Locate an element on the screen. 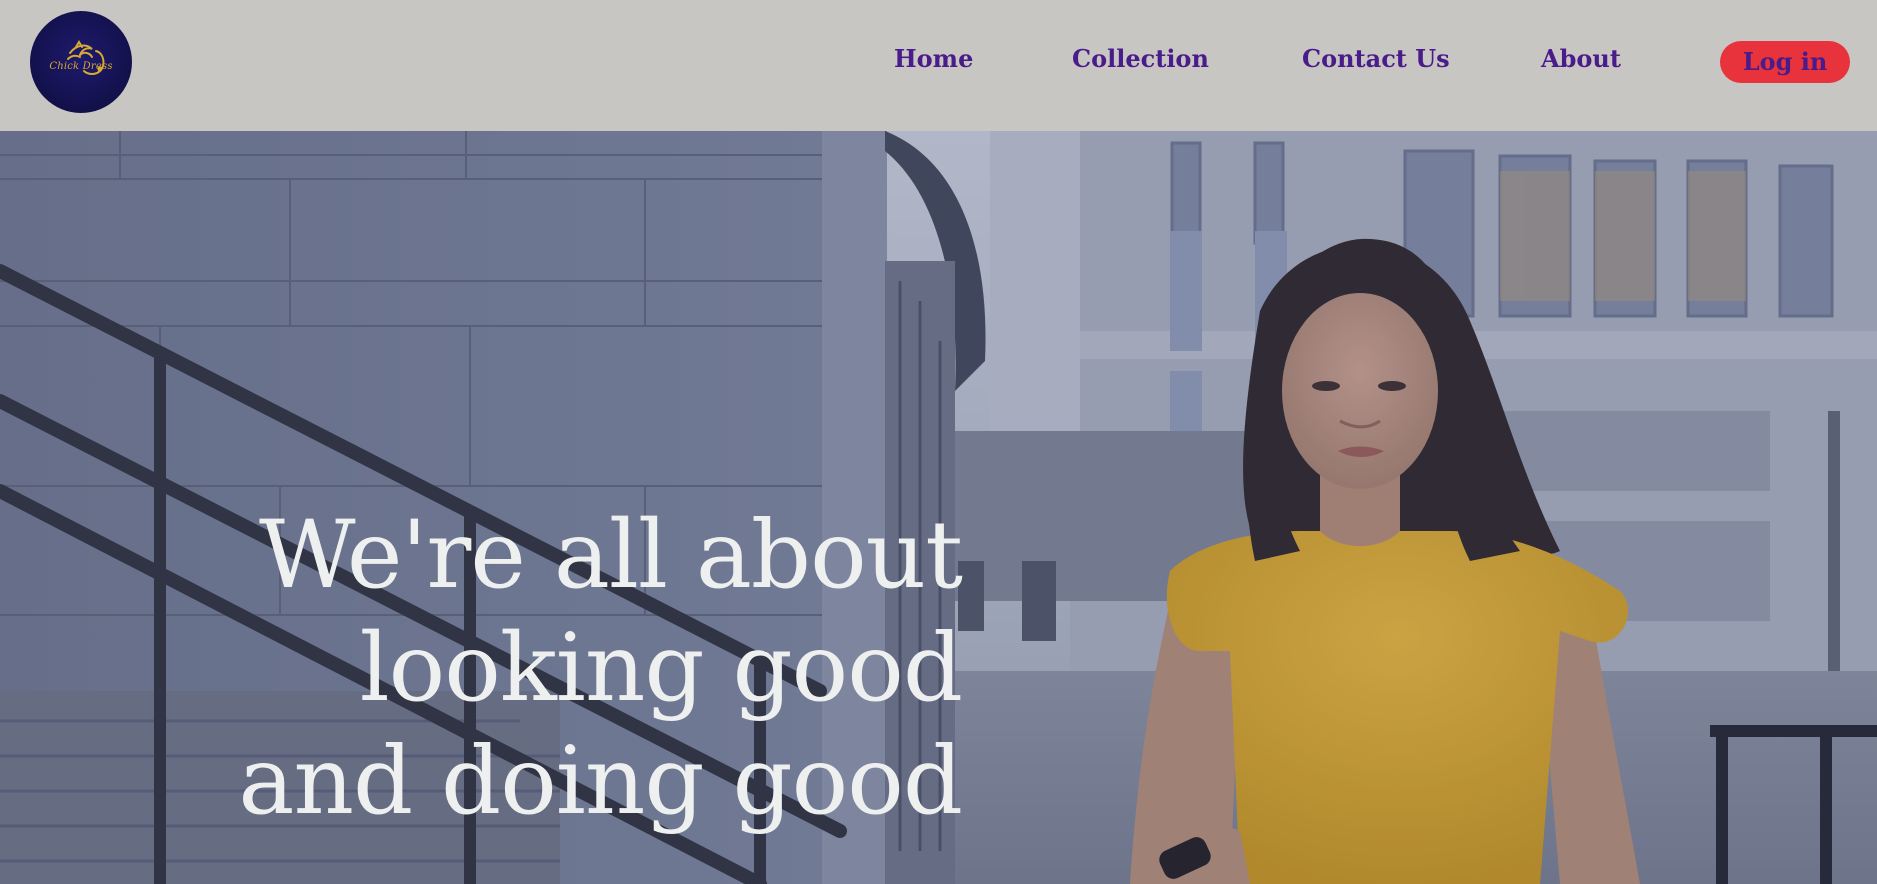  login-button: Log in is located at coordinates (1785, 62).